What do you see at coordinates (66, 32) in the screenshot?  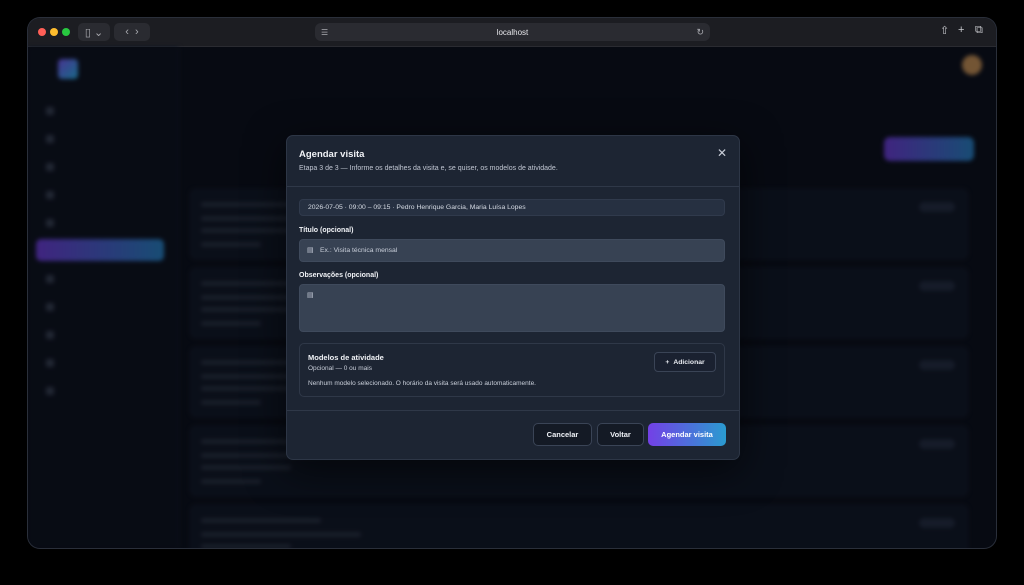 I see `zoom-window-button` at bounding box center [66, 32].